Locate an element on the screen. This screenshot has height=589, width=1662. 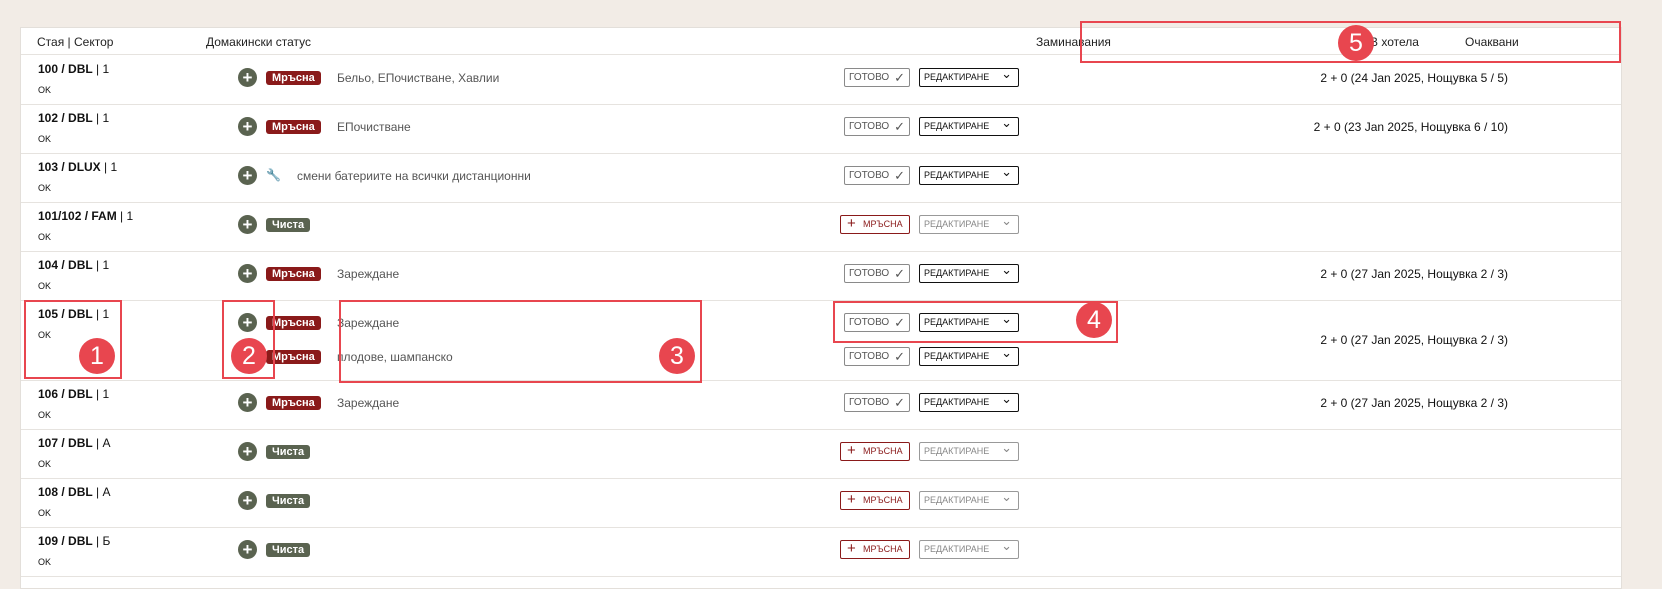
departure-info: 2 + 0 (24 Jan 2025, Нощувка 5 / 5) is located at coordinates (1414, 78).